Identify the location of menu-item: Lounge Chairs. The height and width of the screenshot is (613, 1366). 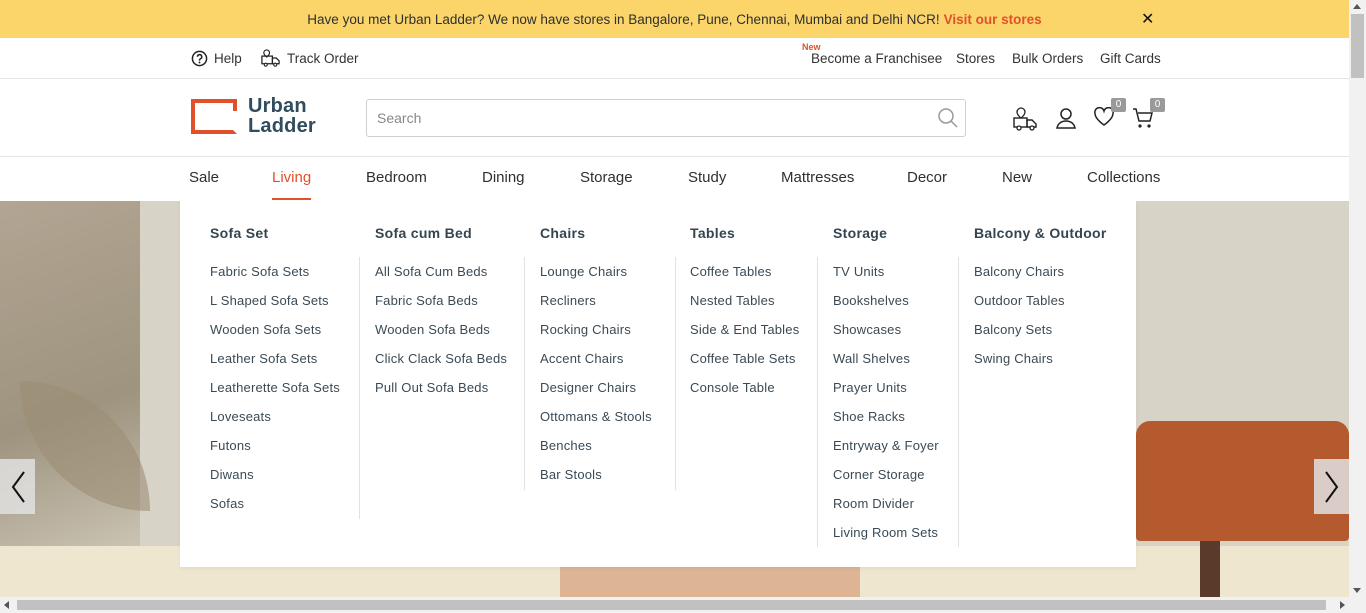
(596, 278).